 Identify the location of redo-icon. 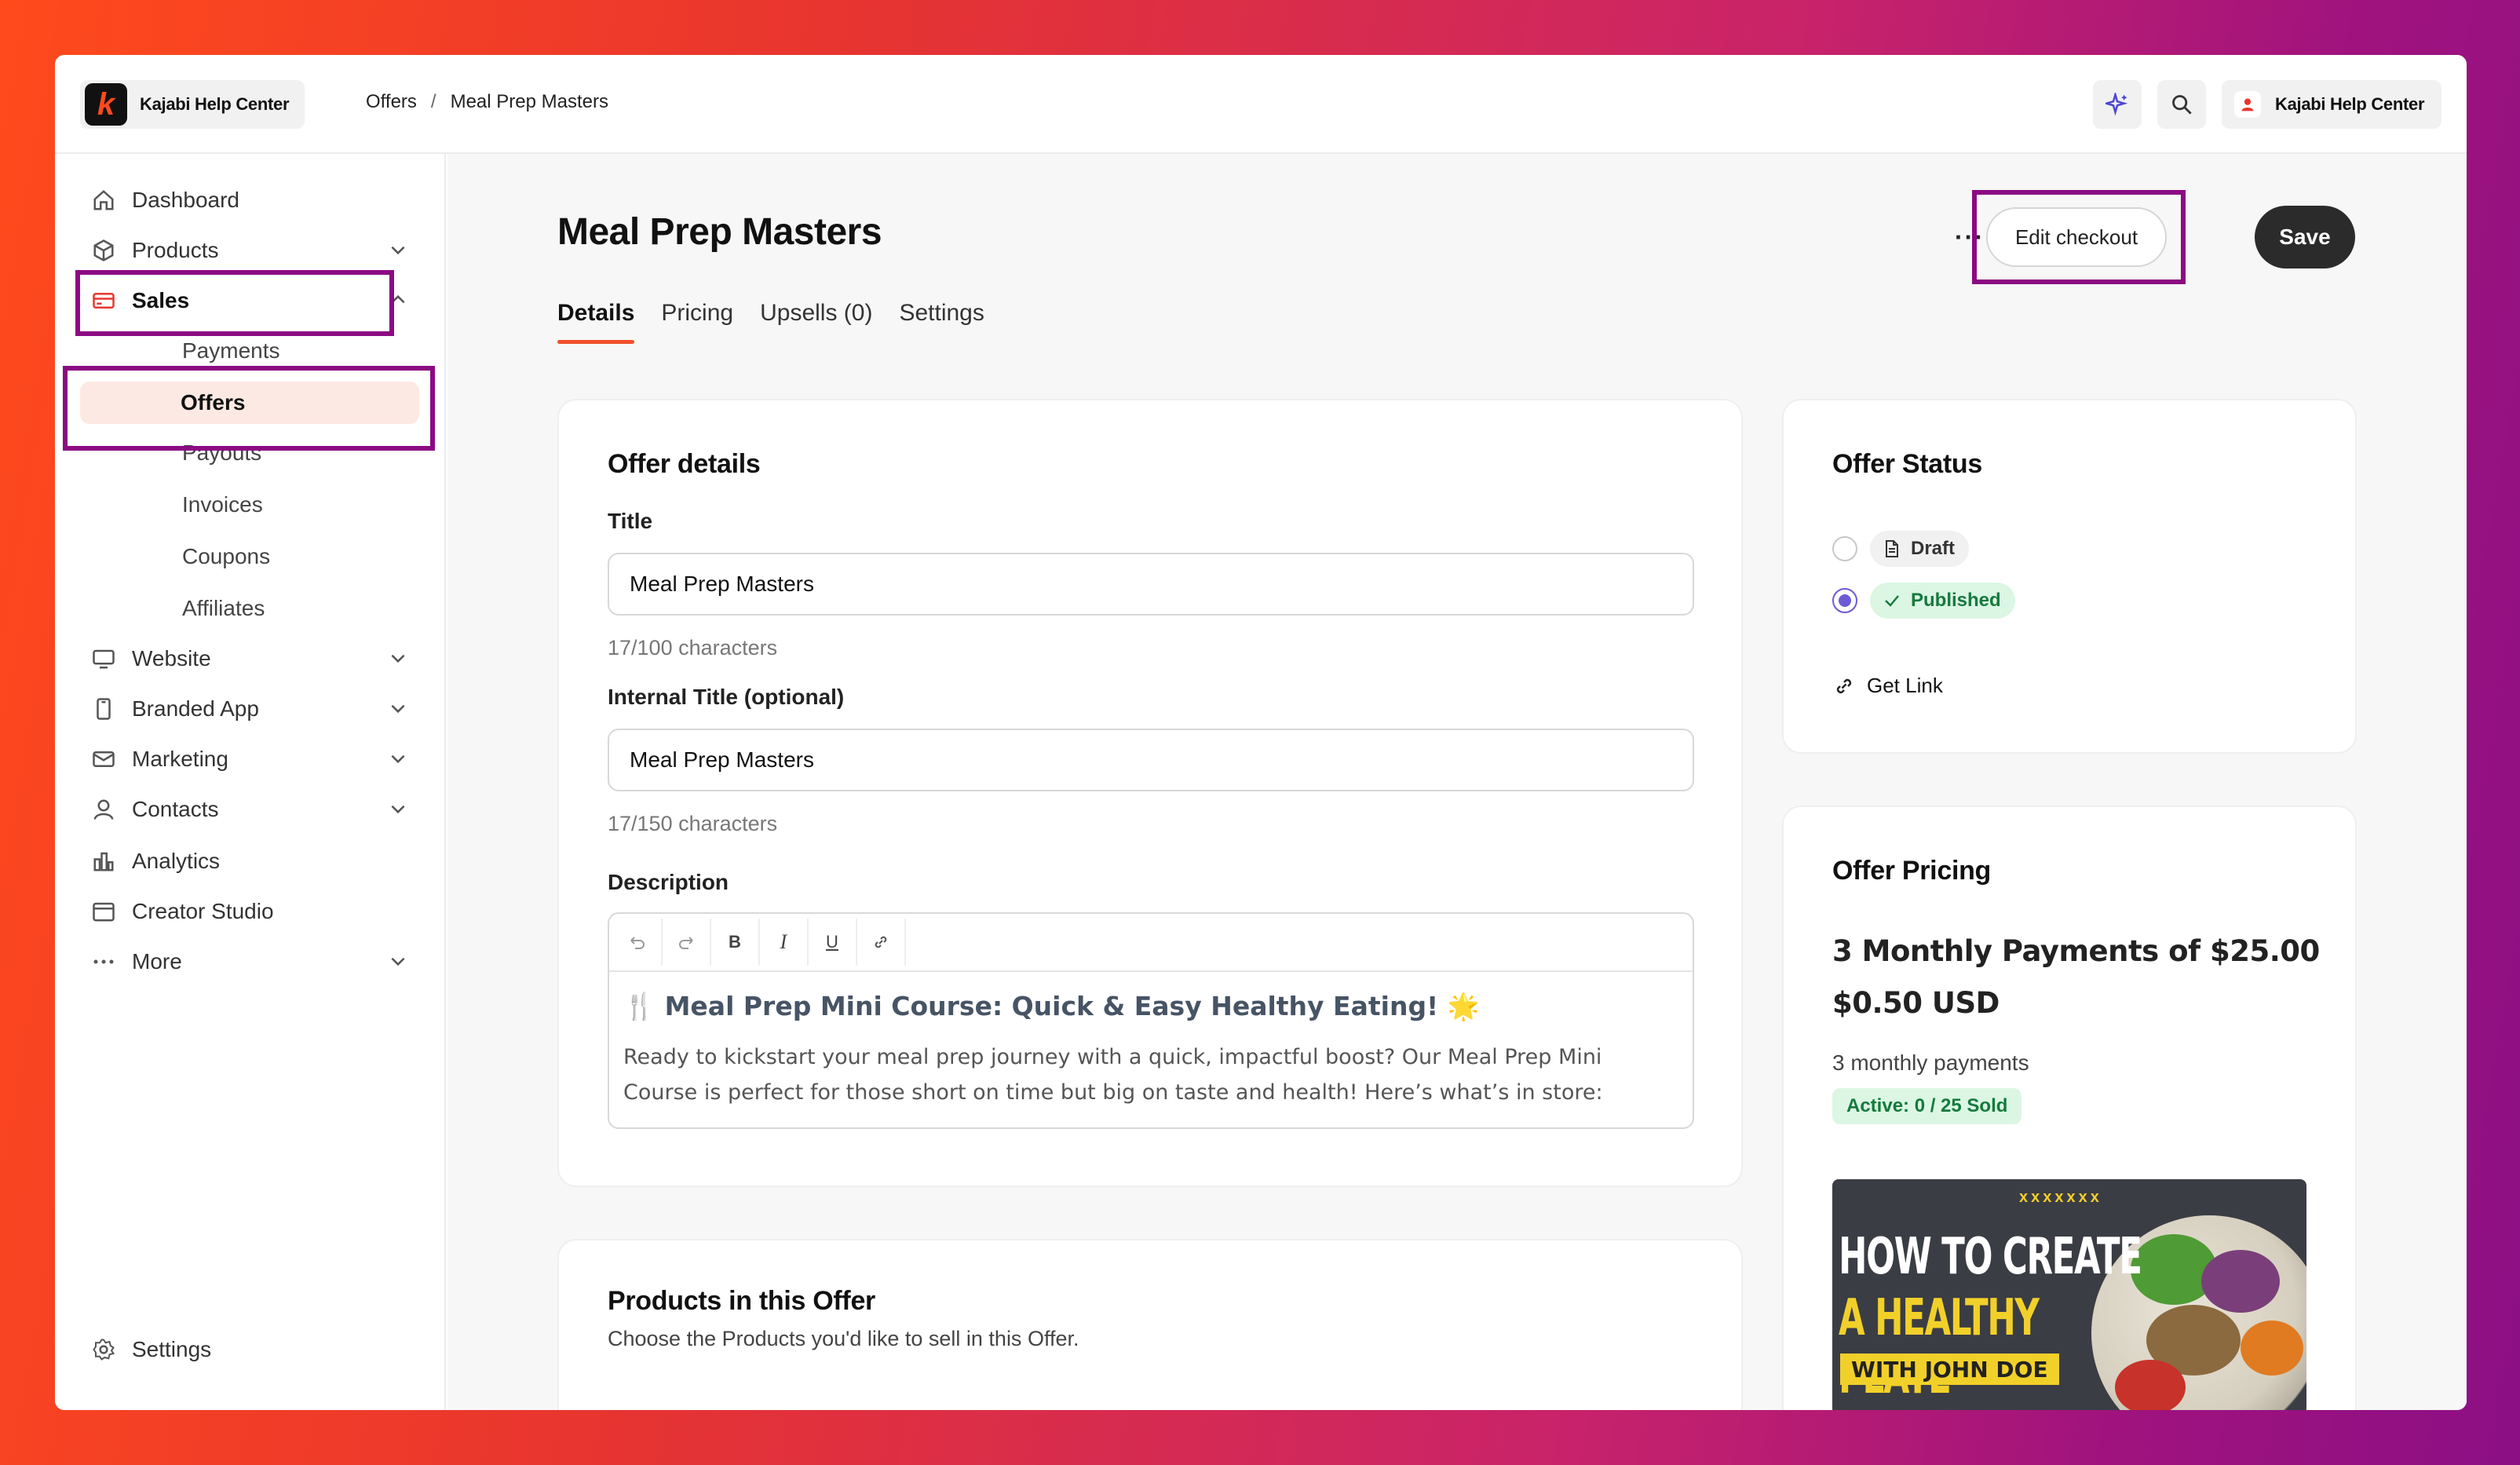
(686, 943).